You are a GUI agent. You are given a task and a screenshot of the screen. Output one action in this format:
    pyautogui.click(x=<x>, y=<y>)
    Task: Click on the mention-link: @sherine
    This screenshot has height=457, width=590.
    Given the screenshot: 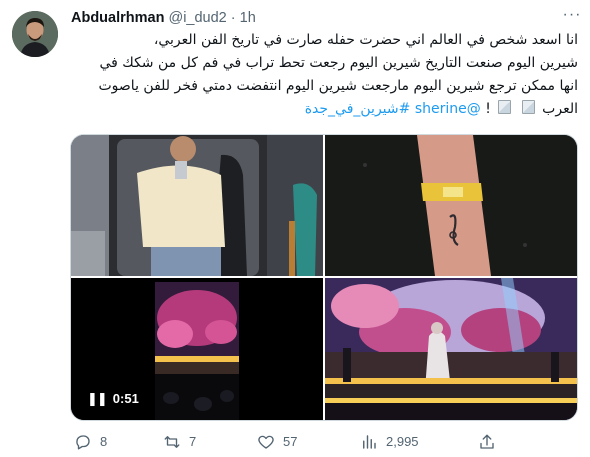 What is the action you would take?
    pyautogui.click(x=448, y=109)
    